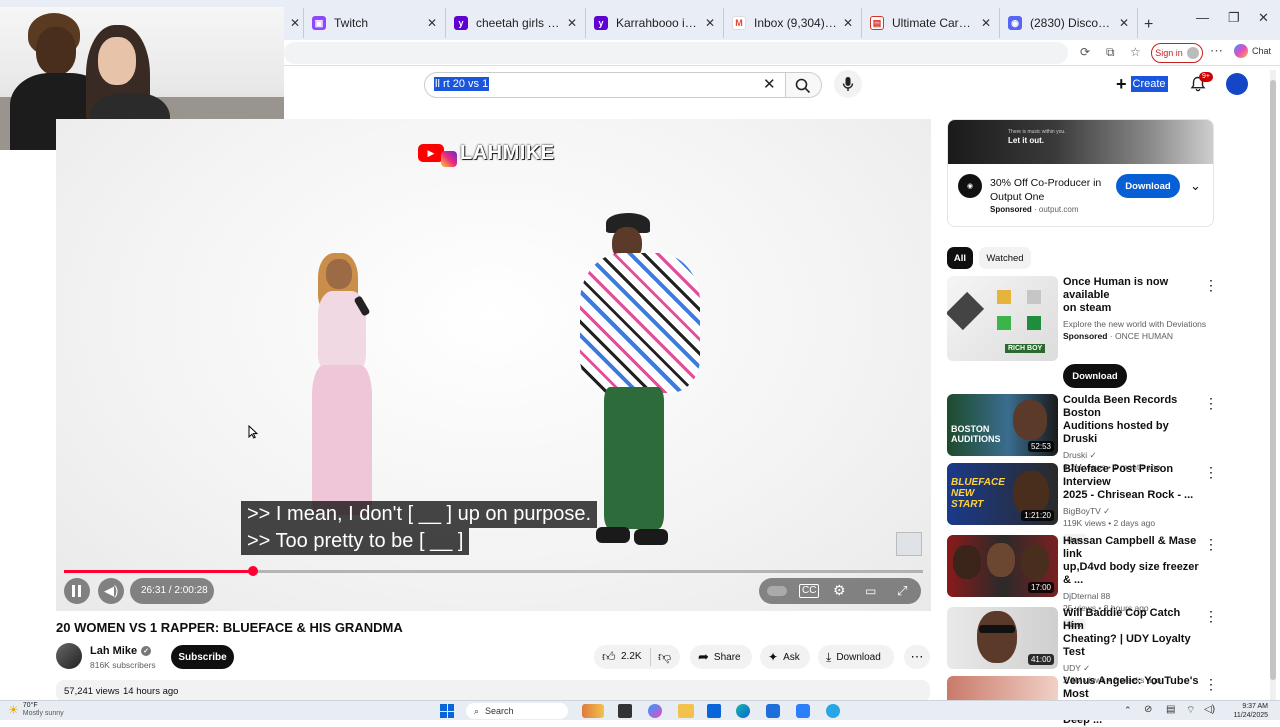 This screenshot has width=1280, height=727. I want to click on tab-inbox: M Inbox (9,304) - primeflexin ✕, so click(793, 23).